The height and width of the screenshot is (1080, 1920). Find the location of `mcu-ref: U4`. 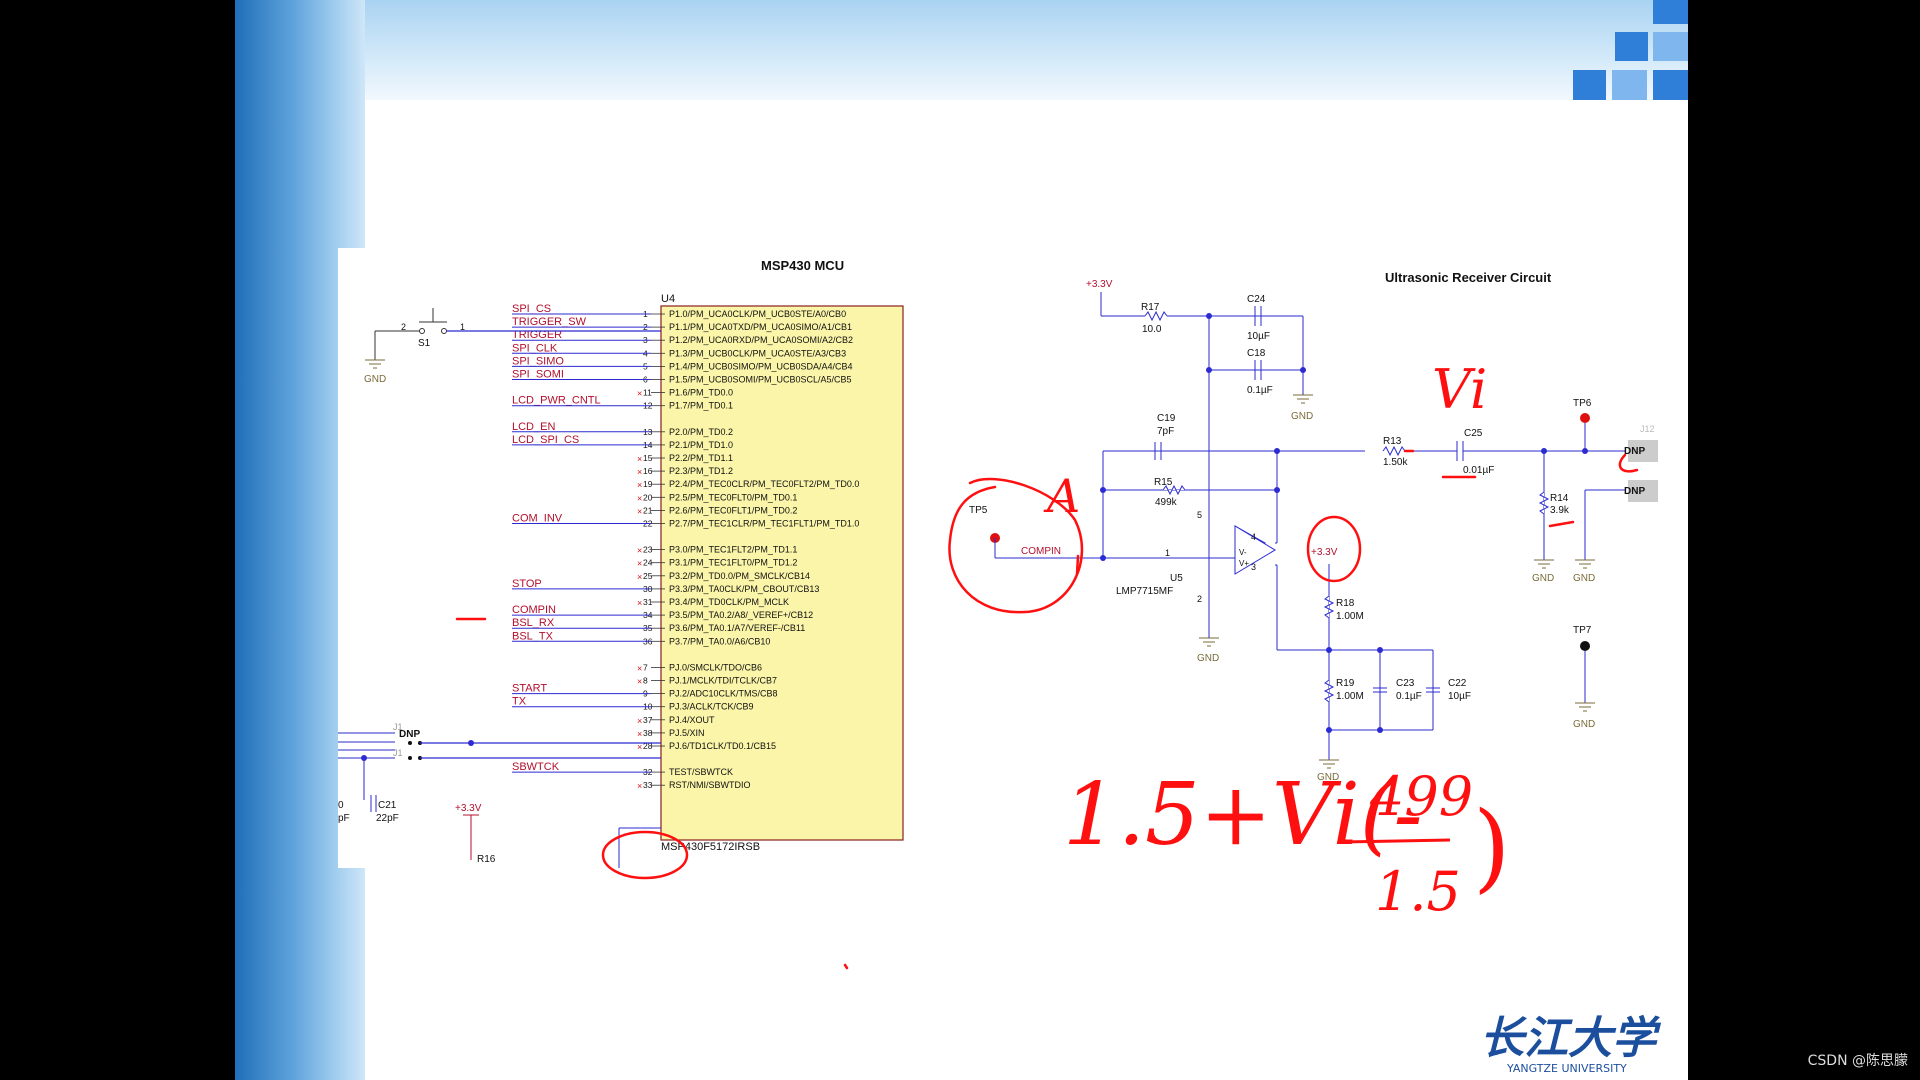

mcu-ref: U4 is located at coordinates (668, 299).